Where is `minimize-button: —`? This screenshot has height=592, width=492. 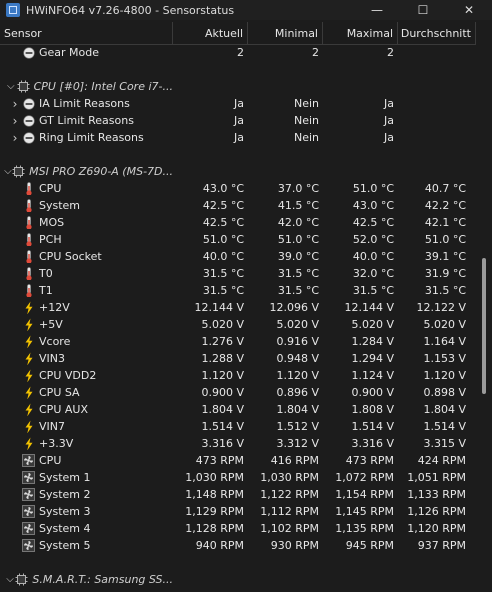
minimize-button: — is located at coordinates (377, 10).